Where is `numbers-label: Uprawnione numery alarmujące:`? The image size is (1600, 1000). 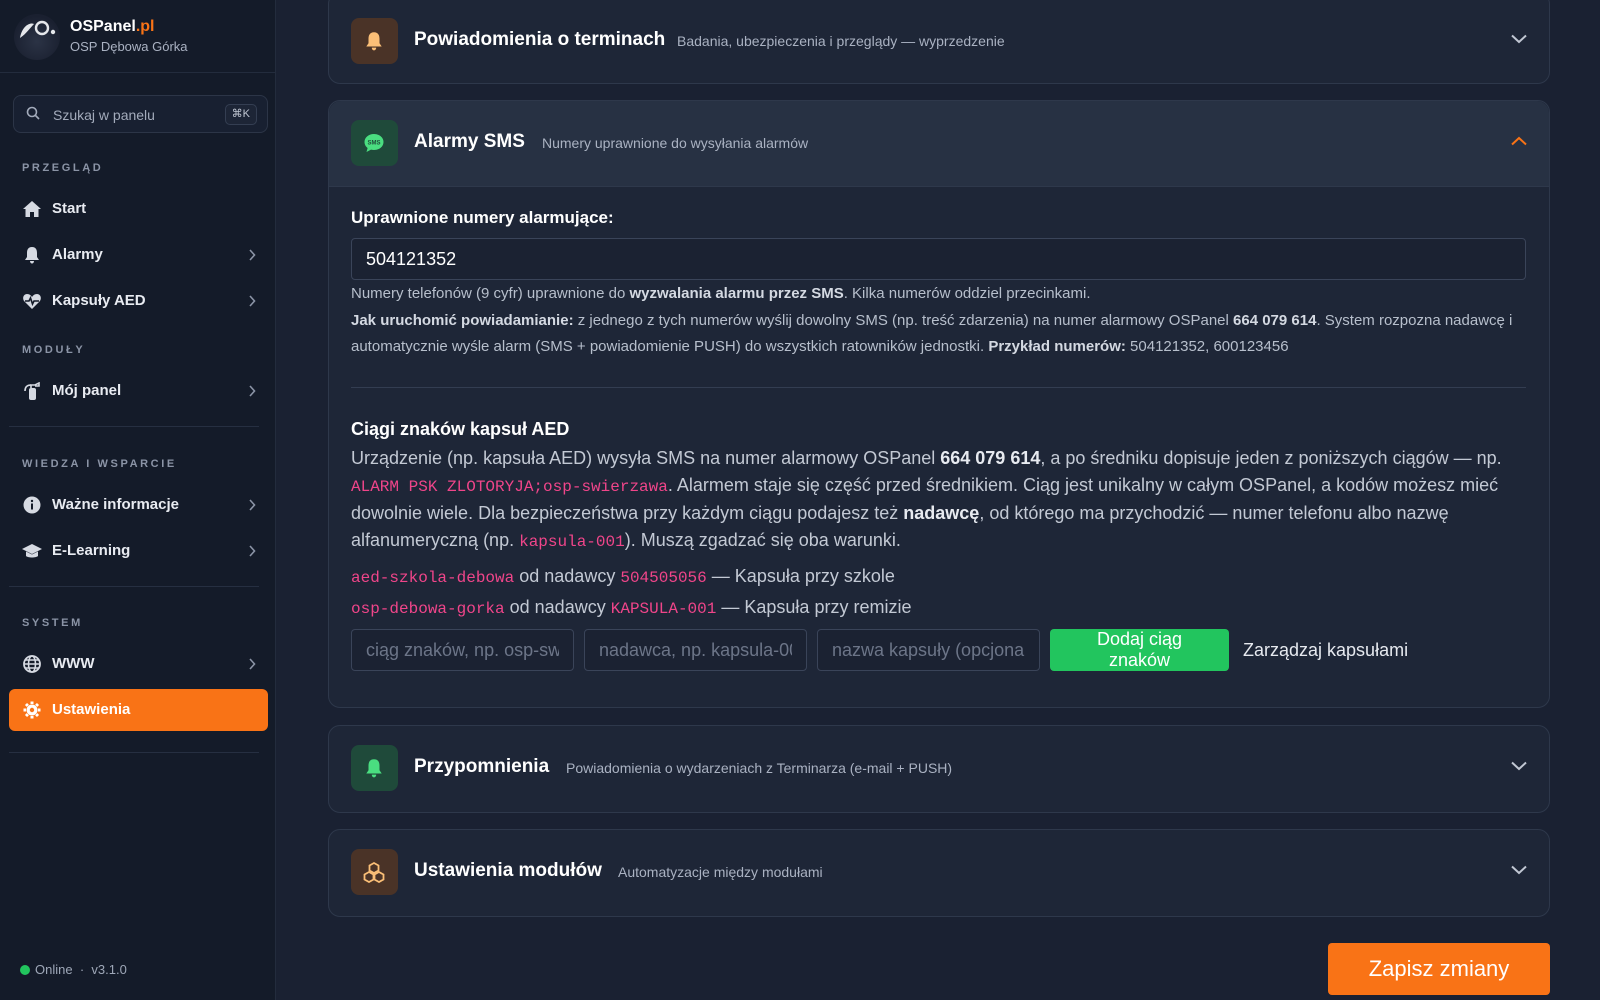
numbers-label: Uprawnione numery alarmujące: is located at coordinates (482, 217).